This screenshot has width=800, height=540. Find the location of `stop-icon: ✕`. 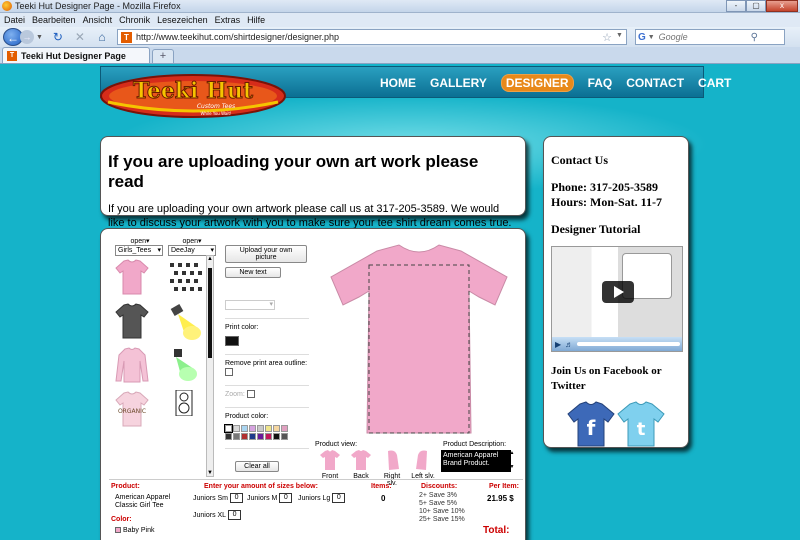

stop-icon: ✕ is located at coordinates (80, 37).